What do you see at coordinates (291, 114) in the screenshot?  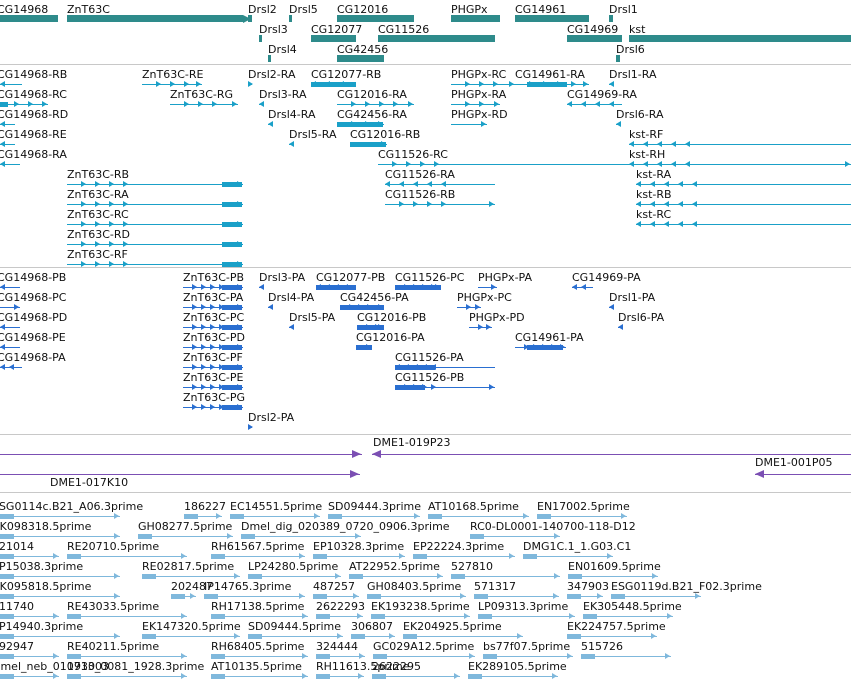 I see `transcript-label: Drsl4-RA` at bounding box center [291, 114].